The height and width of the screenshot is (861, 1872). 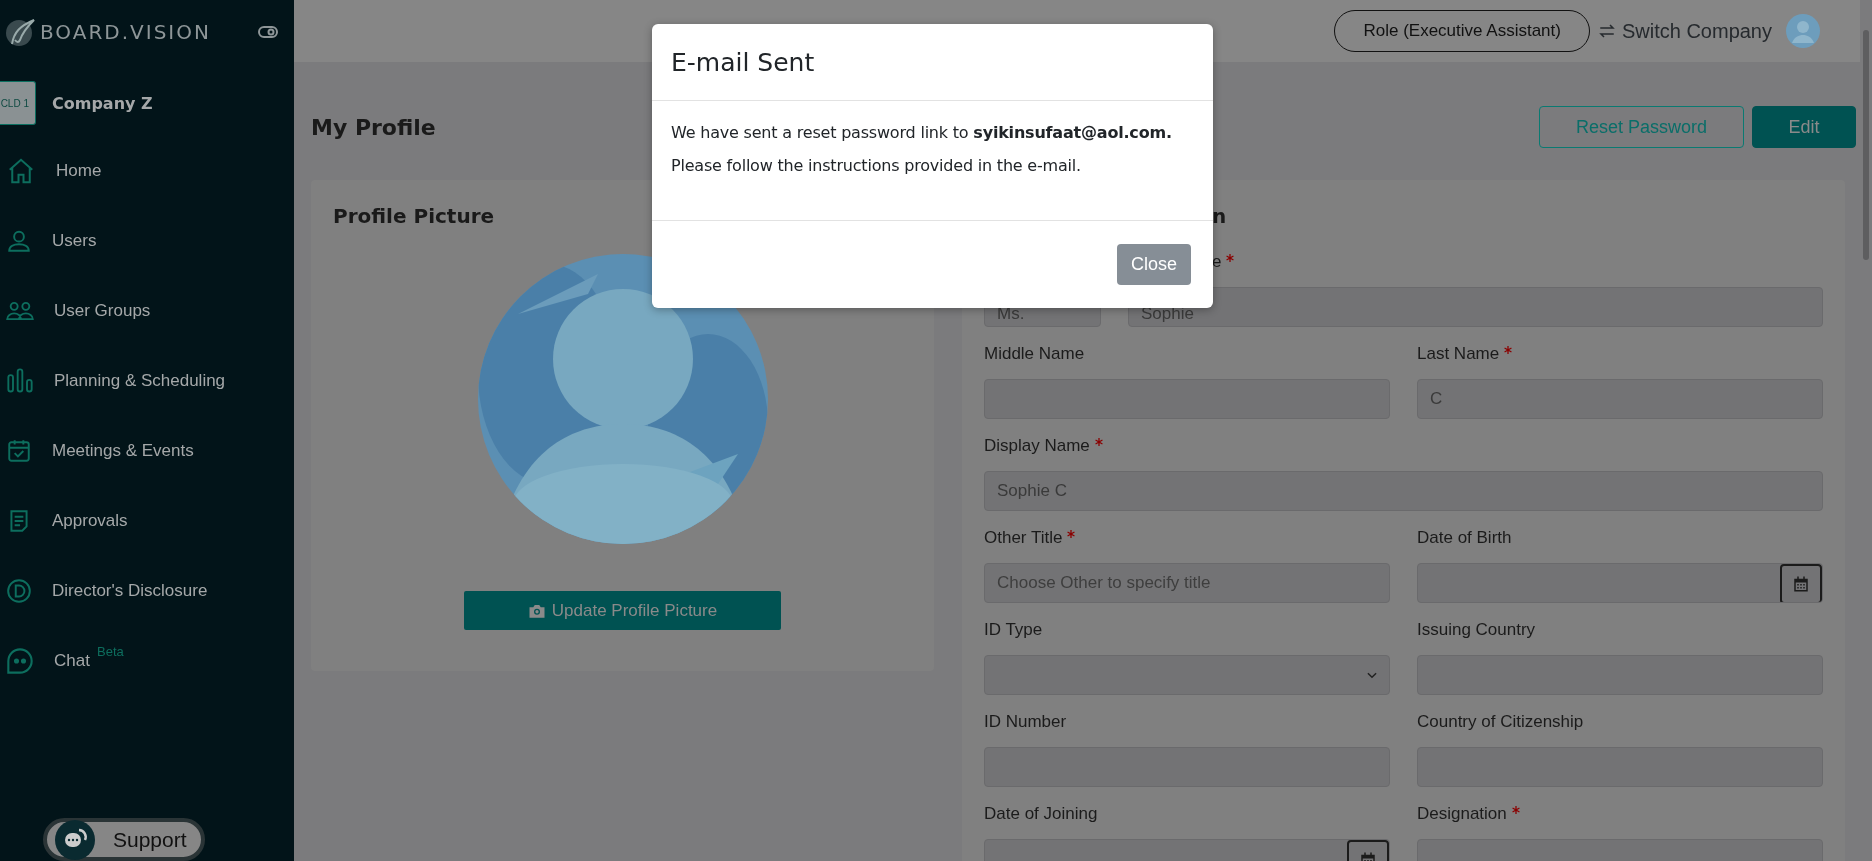 I want to click on field-label: Middle Name, so click(x=1035, y=354).